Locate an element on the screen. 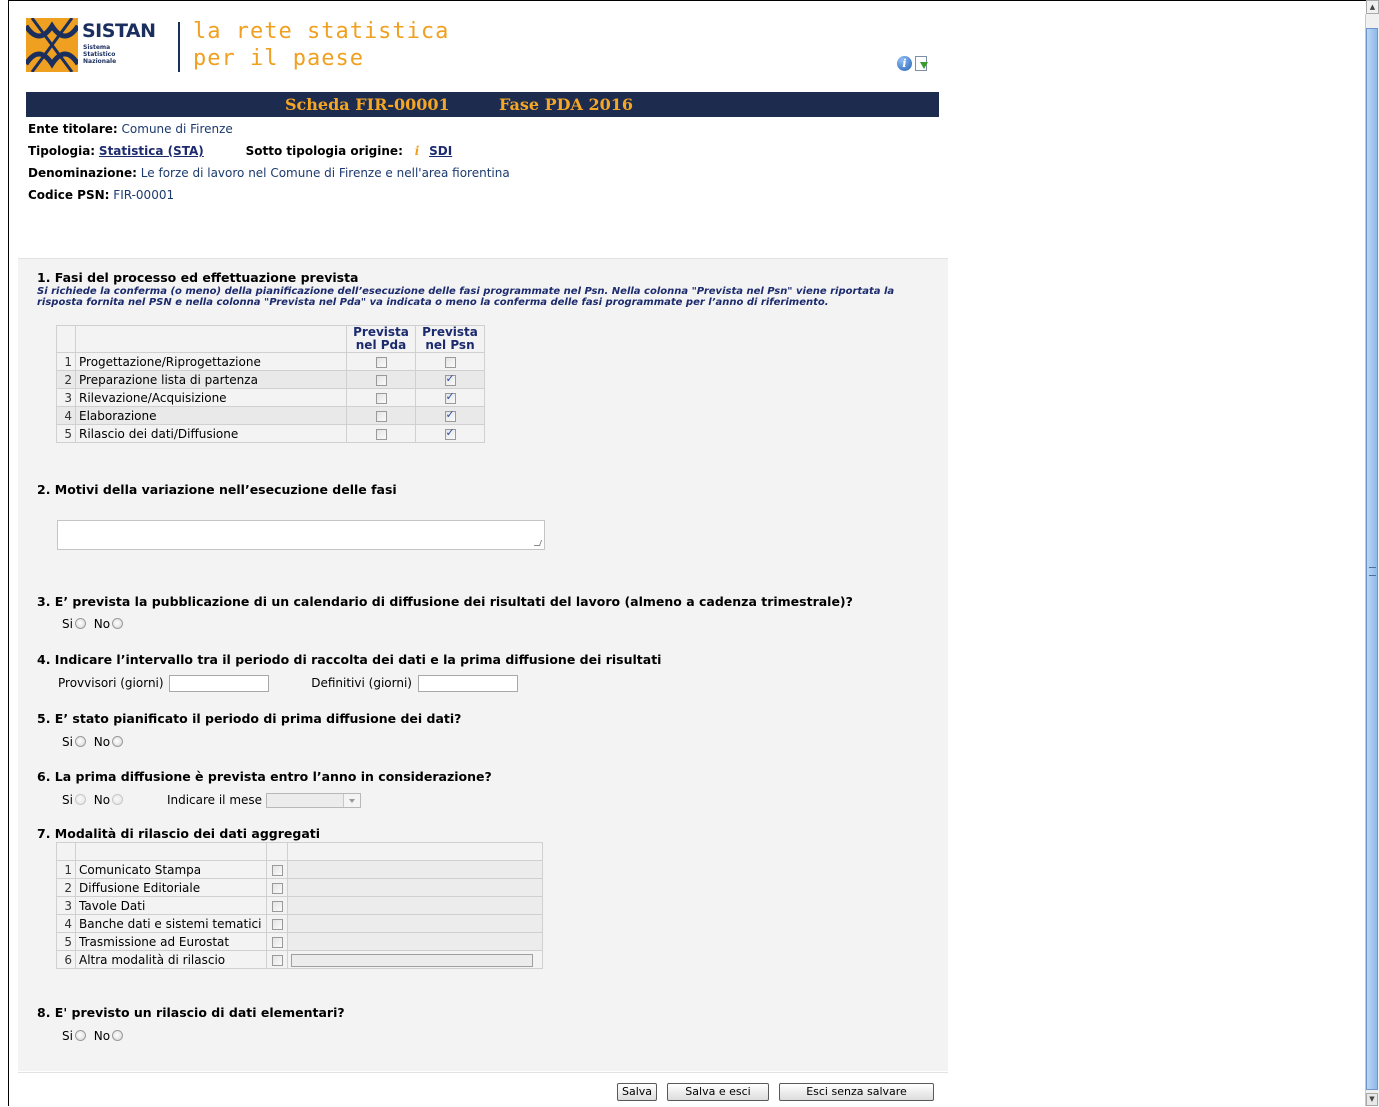 This screenshot has width=1379, height=1107. mese-select is located at coordinates (313, 800).